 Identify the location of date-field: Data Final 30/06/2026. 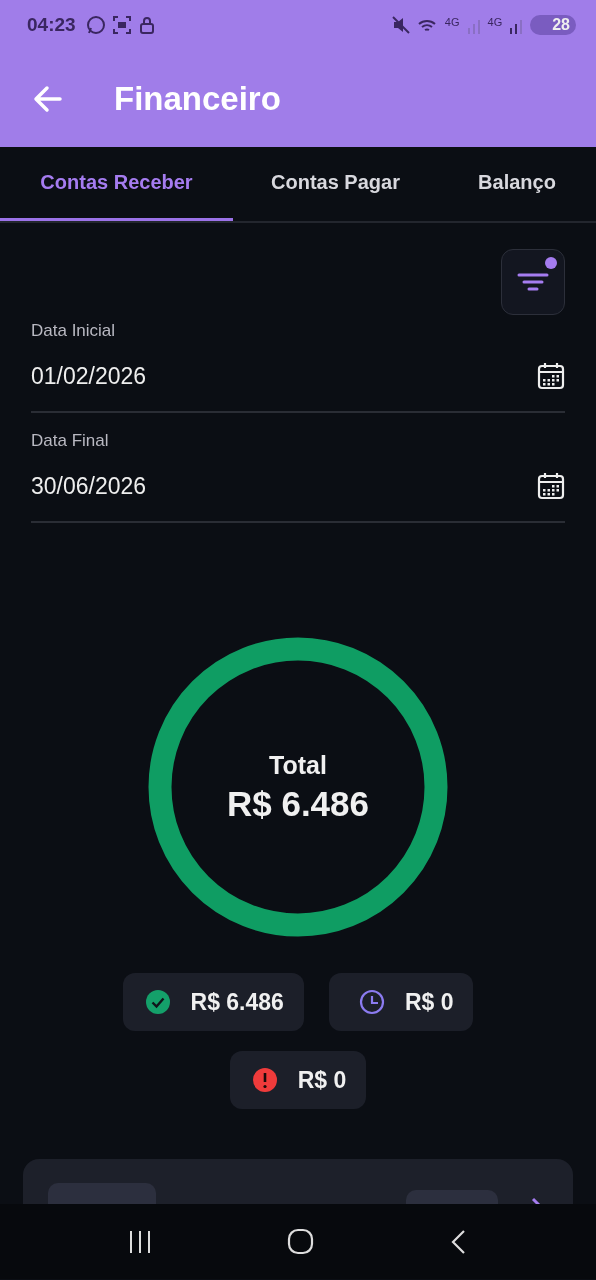
(298, 477).